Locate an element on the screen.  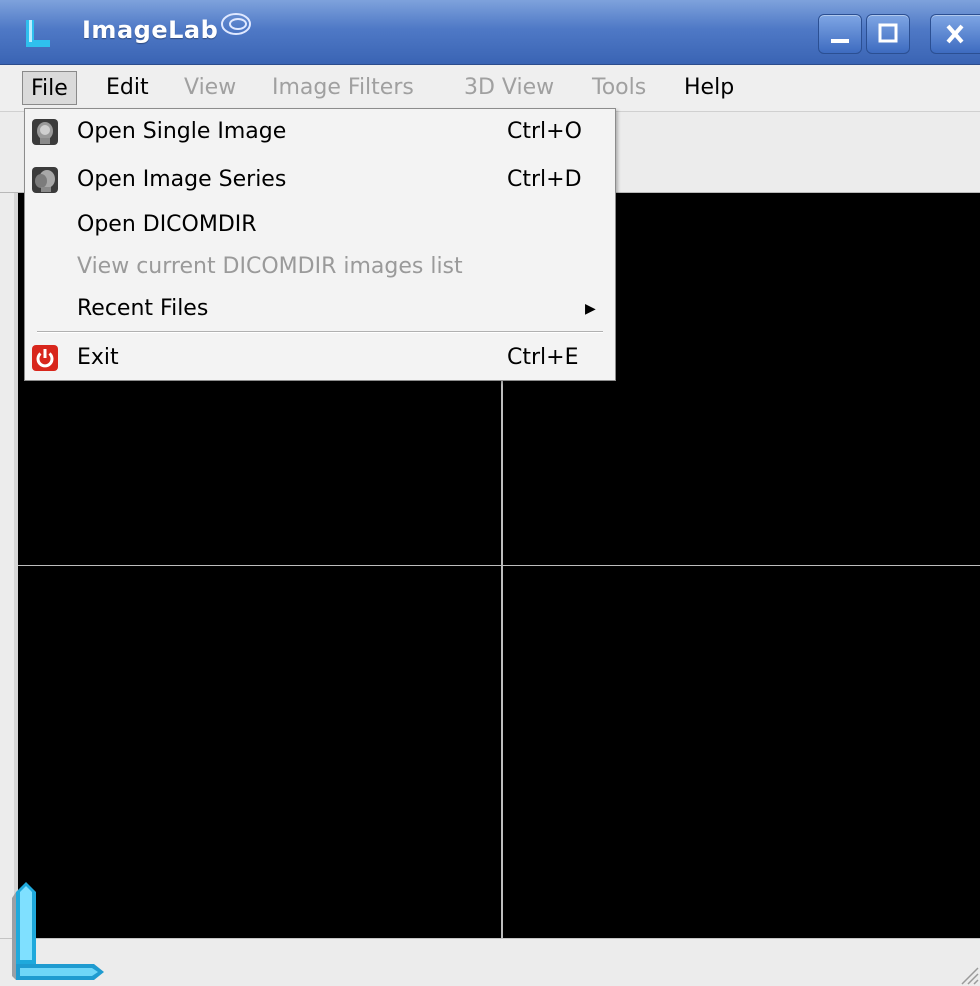
menu-file: File is located at coordinates (49, 88).